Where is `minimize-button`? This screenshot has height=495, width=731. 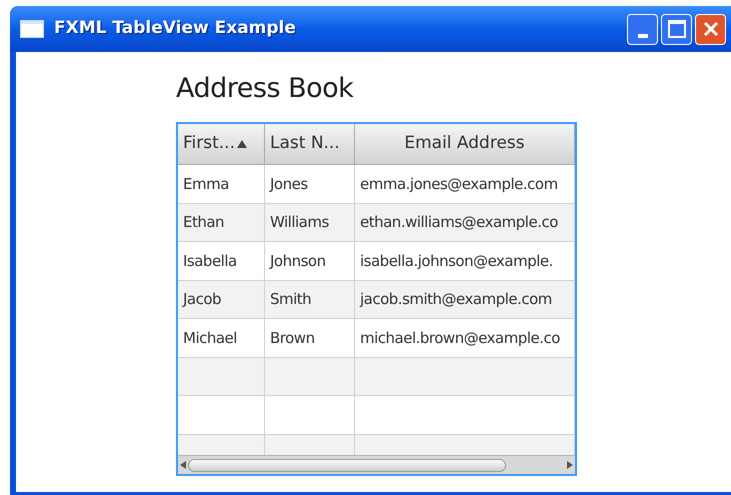 minimize-button is located at coordinates (642, 29).